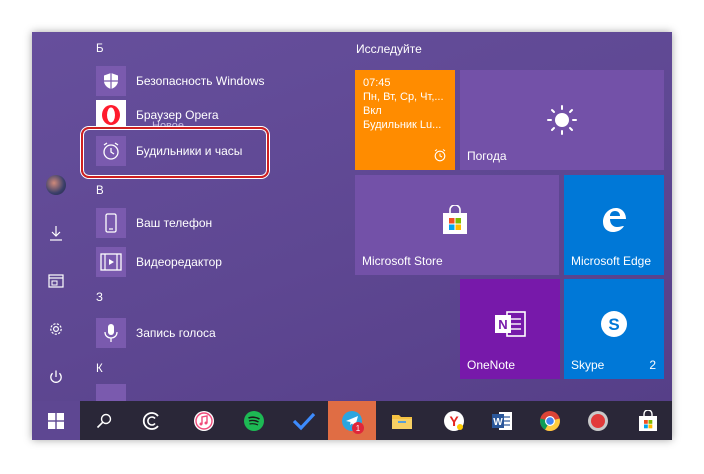  I want to click on app-item-your-phone: Ваш телефон, so click(211, 223).